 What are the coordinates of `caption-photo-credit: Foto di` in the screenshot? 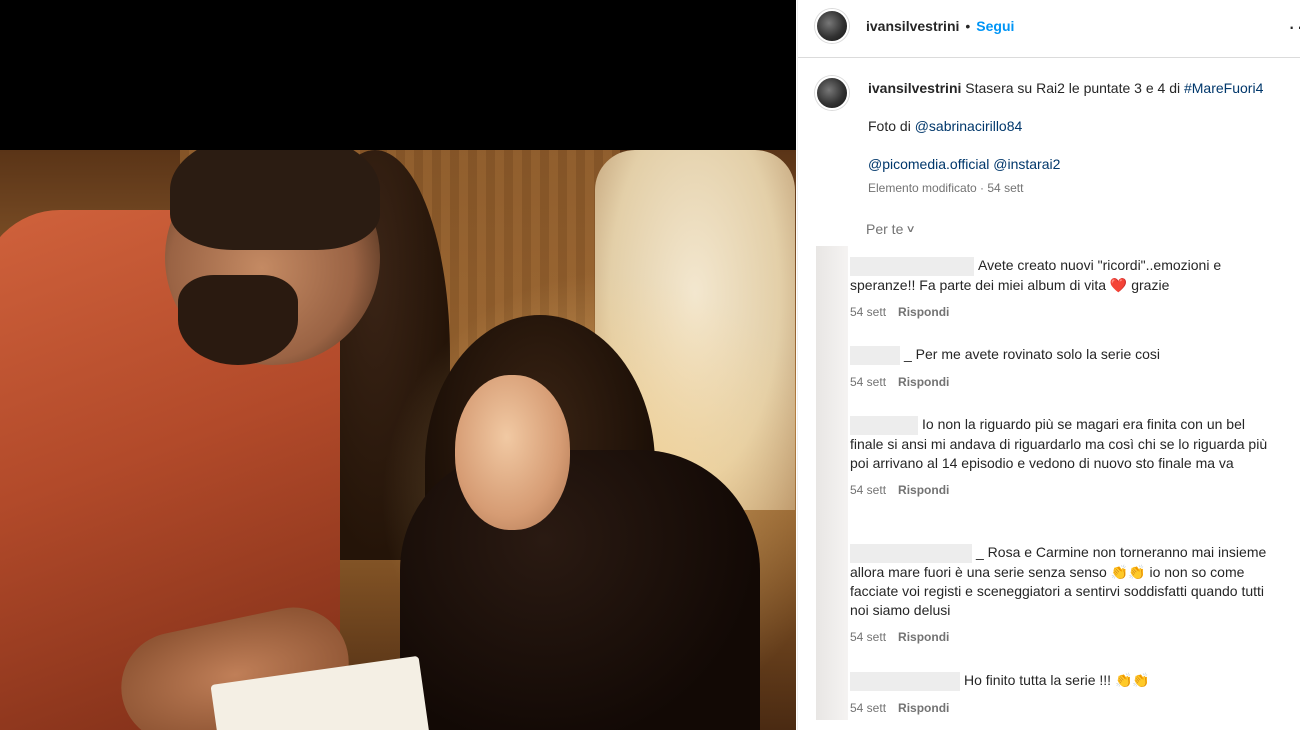 It's located at (889, 126).